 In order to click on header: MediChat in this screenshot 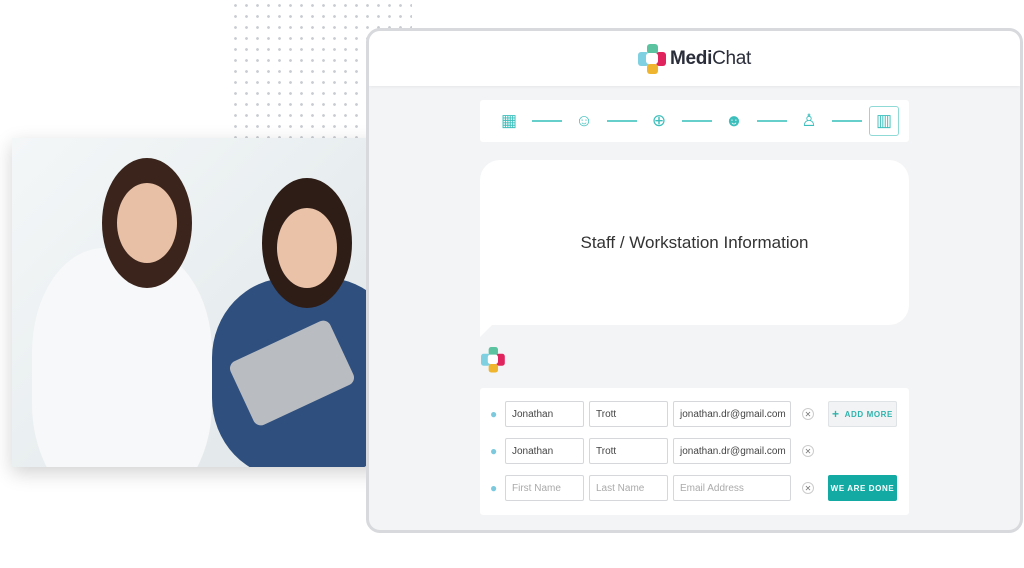, I will do `click(694, 58)`.